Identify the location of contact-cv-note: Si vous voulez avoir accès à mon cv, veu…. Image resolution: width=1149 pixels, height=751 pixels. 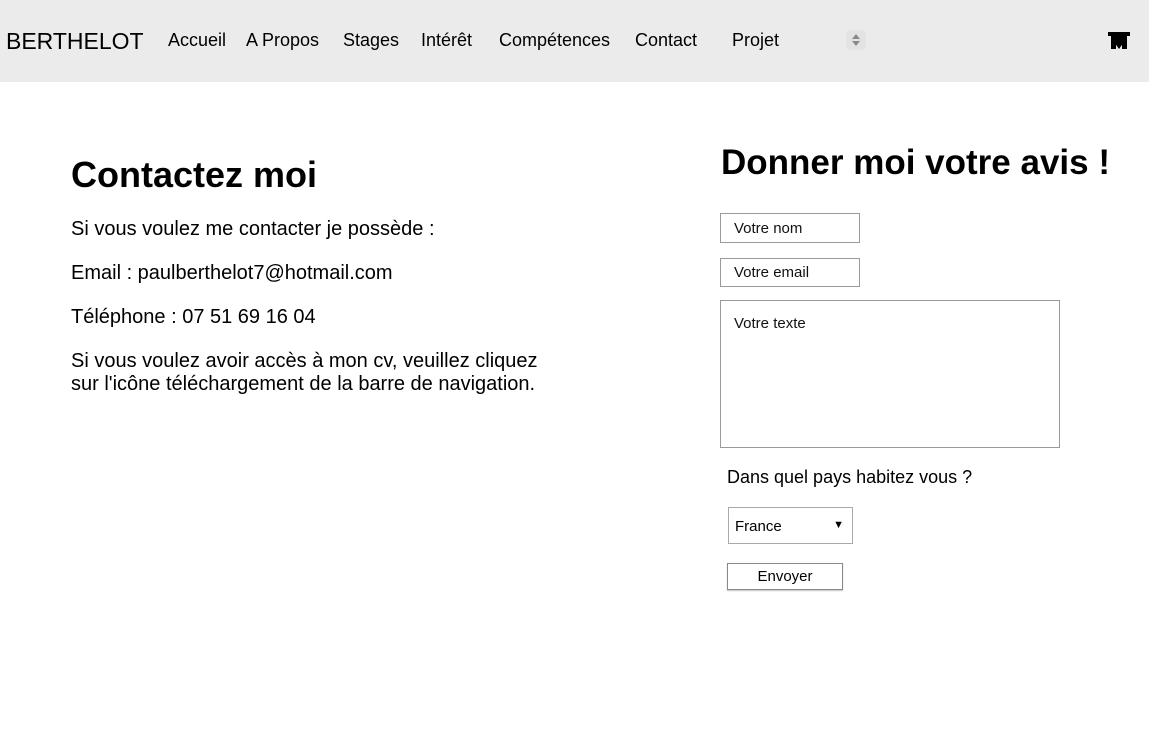
(304, 372).